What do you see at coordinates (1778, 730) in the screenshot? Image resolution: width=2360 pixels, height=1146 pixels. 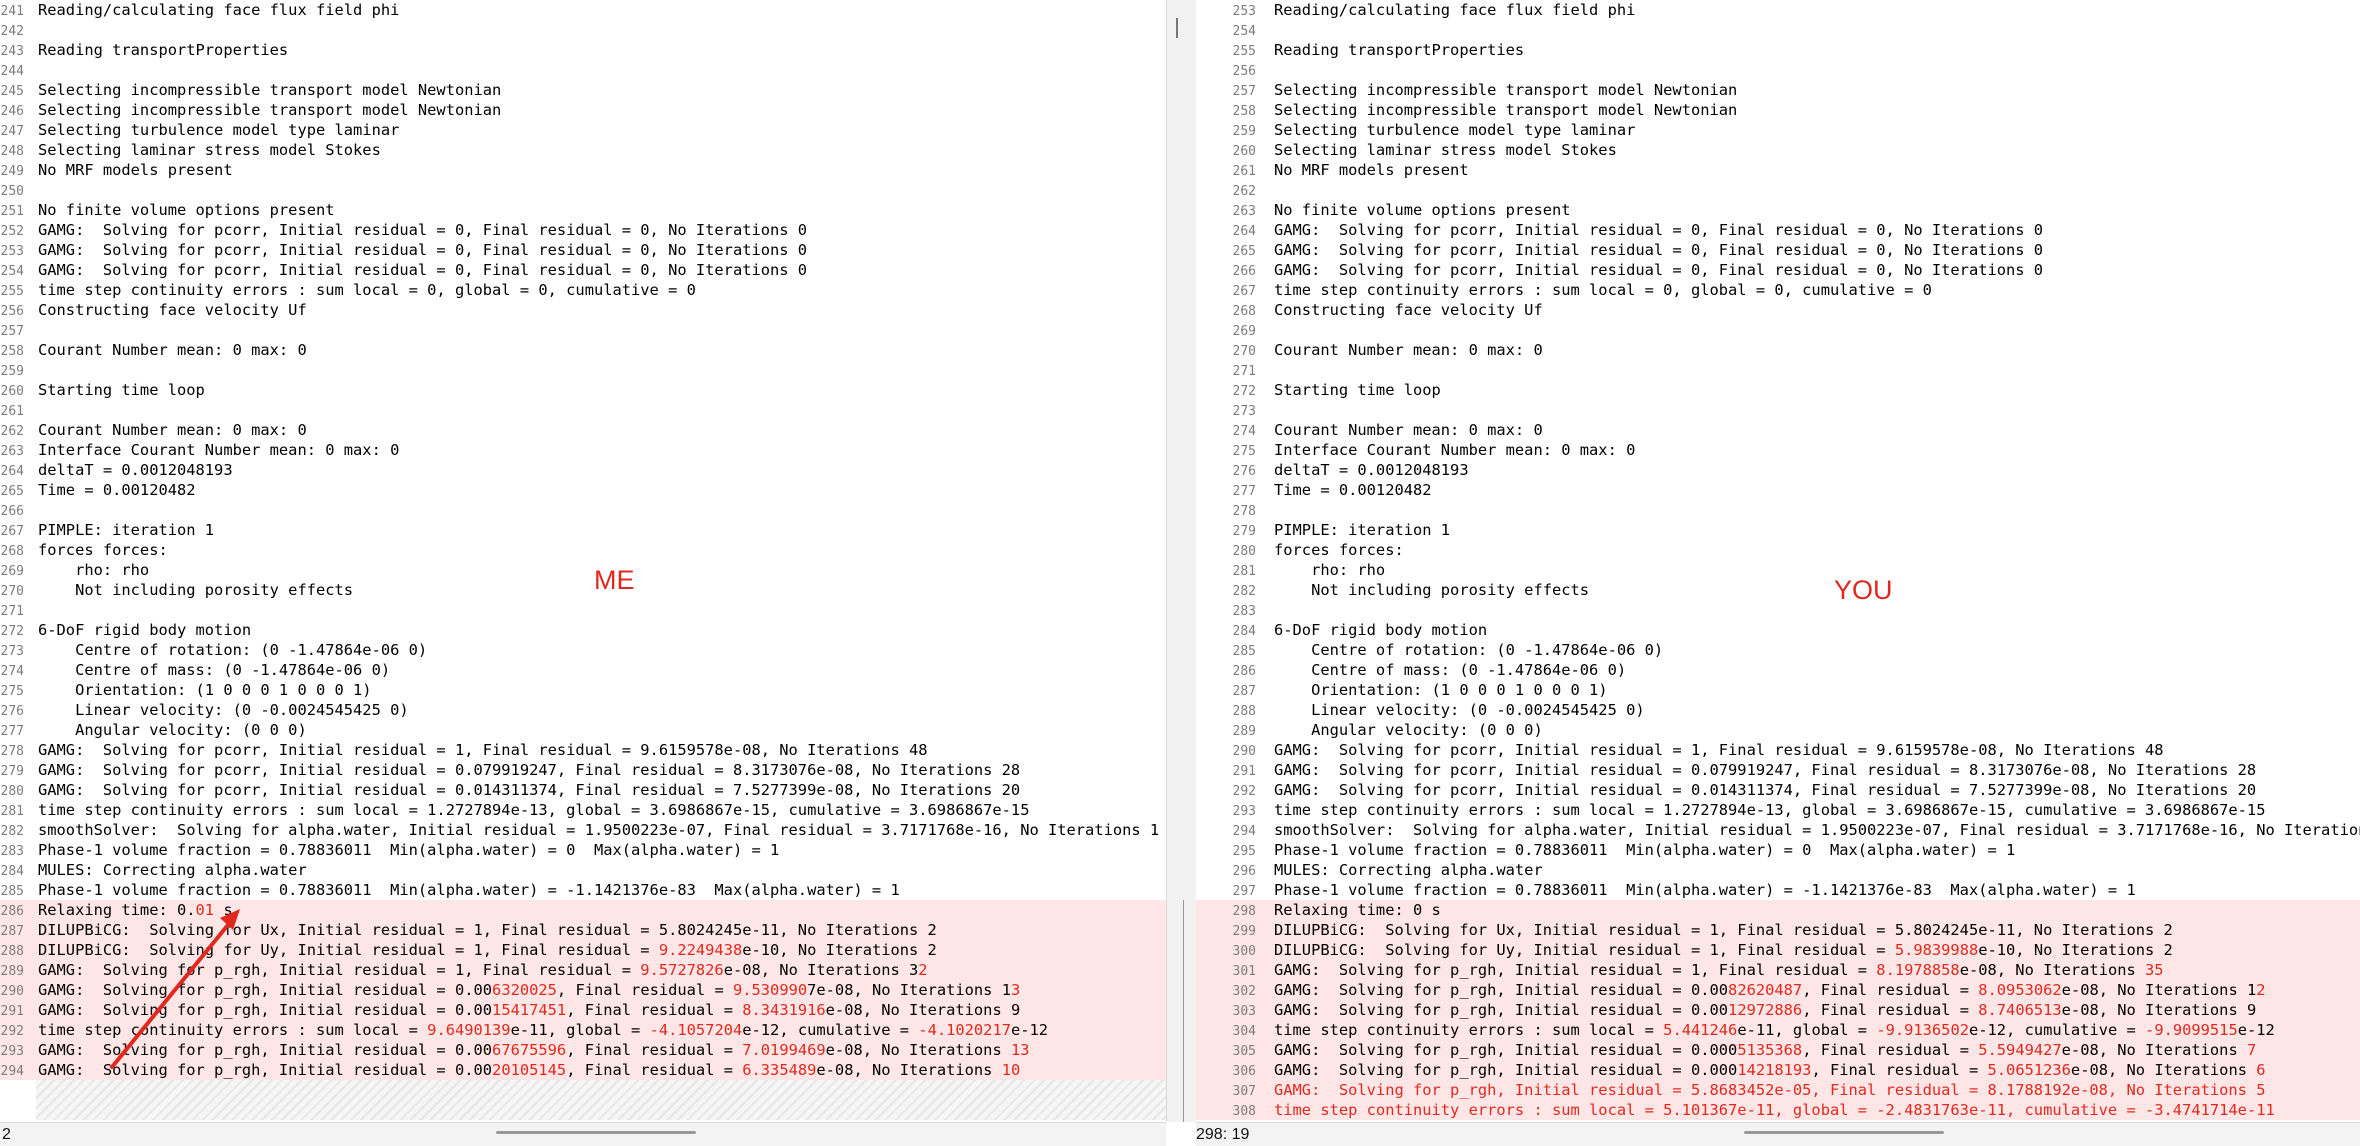 I see `code-line: 289 Angular velocity: (0 0 0)` at bounding box center [1778, 730].